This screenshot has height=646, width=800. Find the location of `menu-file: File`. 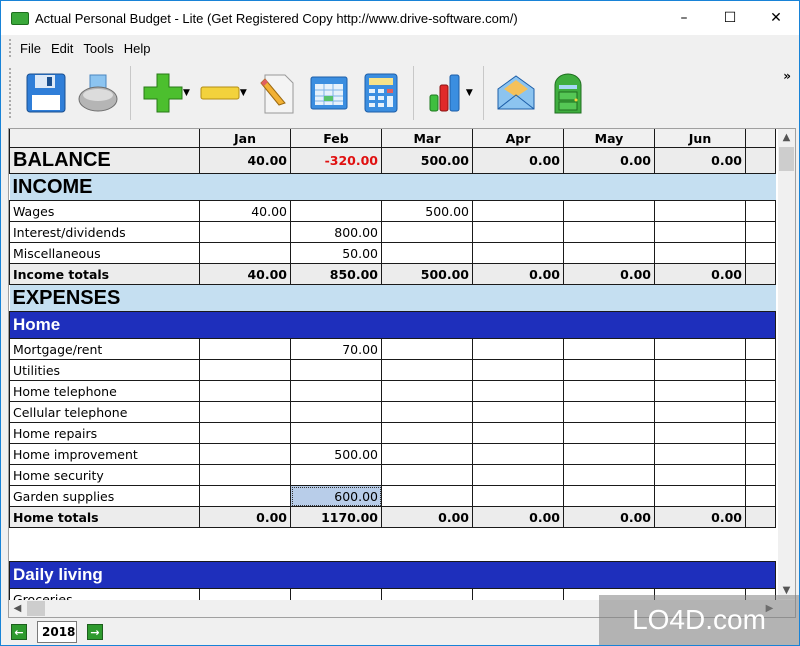

menu-file: File is located at coordinates (34, 48).